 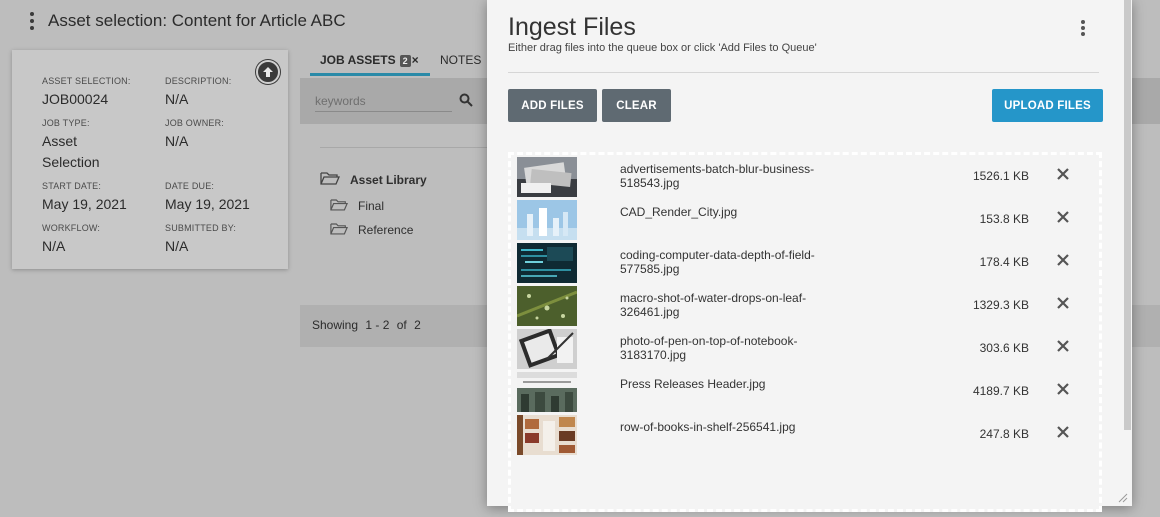 I want to click on info-field: START DATE: May 19, 2021, so click(x=84, y=196).